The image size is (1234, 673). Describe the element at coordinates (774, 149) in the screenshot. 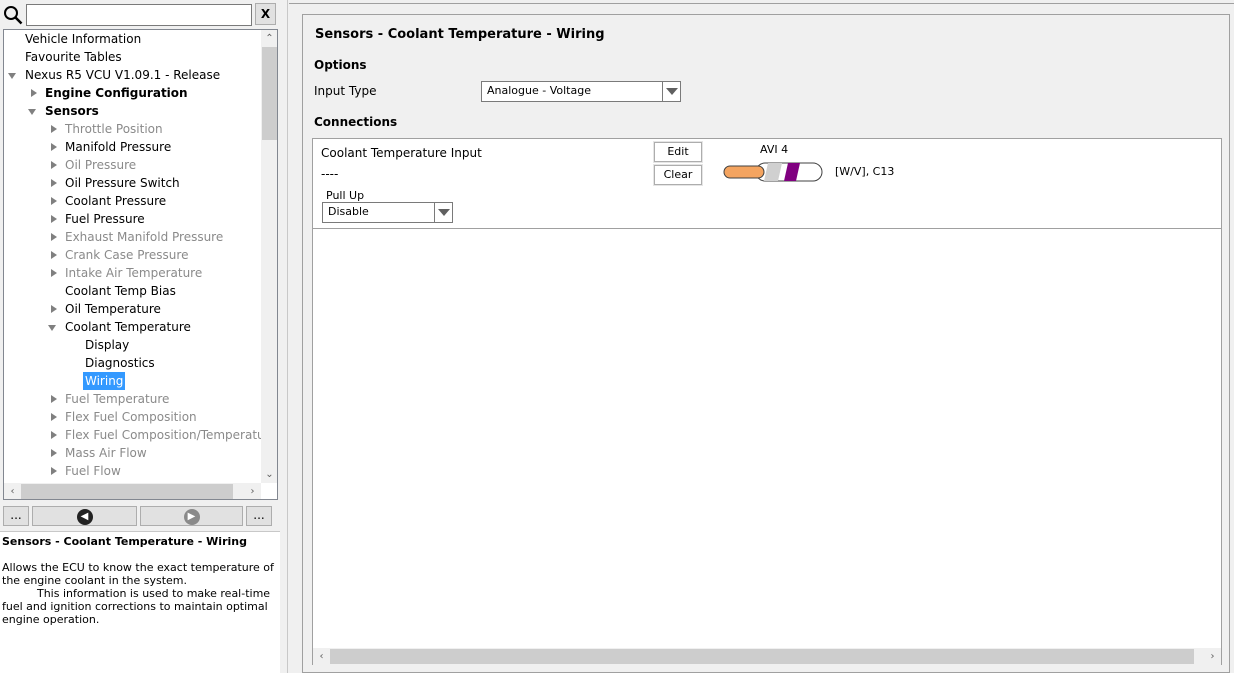

I see `pin-label: AVI 4` at that location.